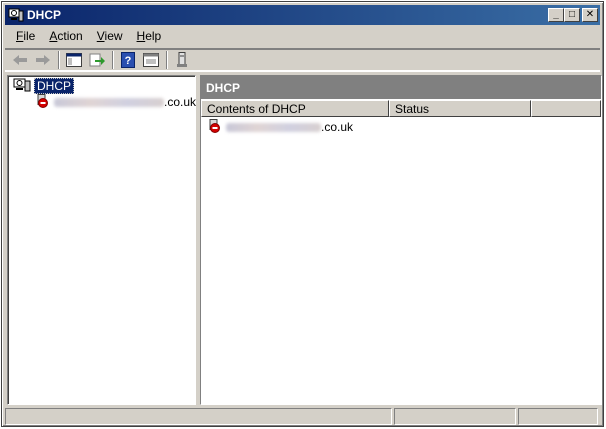 This screenshot has width=606, height=429. I want to click on window-title: DHCP, so click(44, 15).